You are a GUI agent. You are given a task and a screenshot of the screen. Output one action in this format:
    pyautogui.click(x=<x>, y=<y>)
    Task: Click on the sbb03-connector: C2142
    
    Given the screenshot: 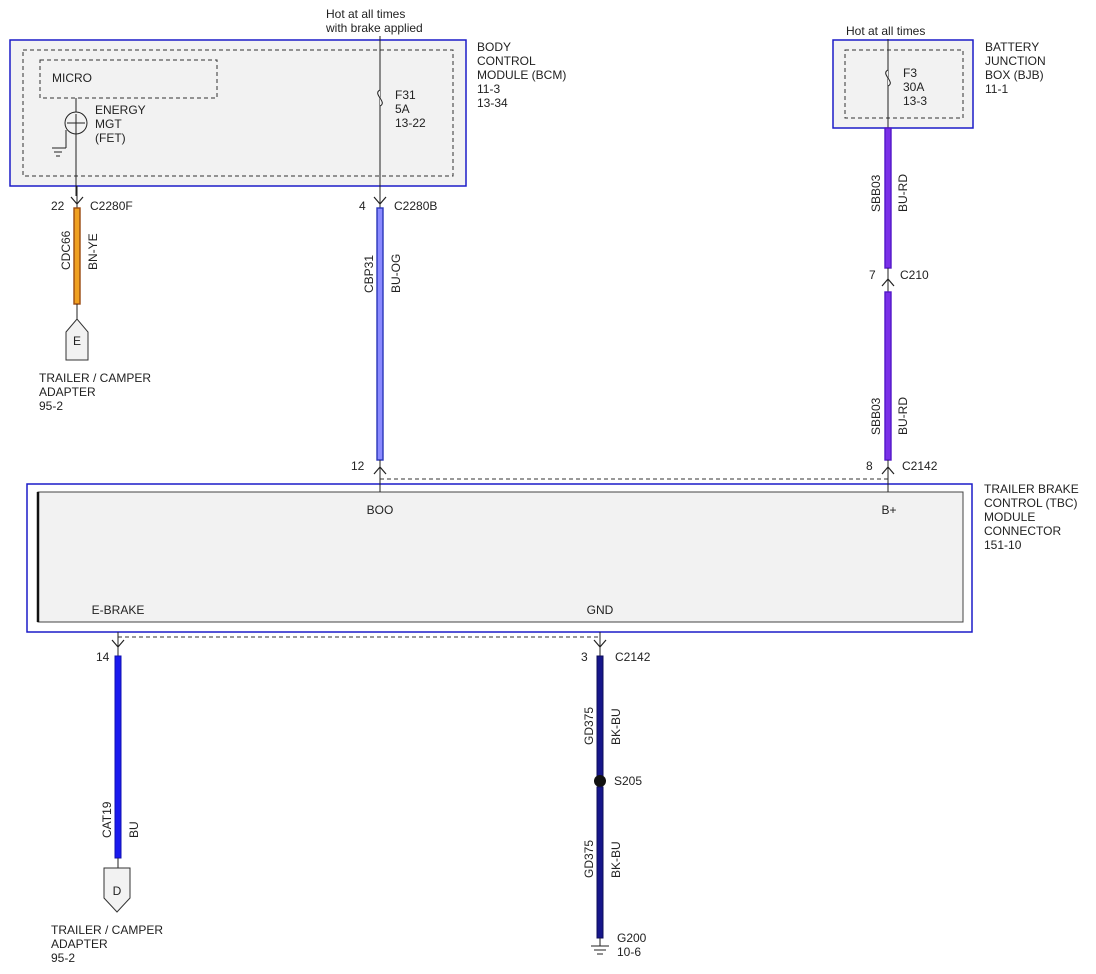 What is the action you would take?
    pyautogui.click(x=920, y=466)
    